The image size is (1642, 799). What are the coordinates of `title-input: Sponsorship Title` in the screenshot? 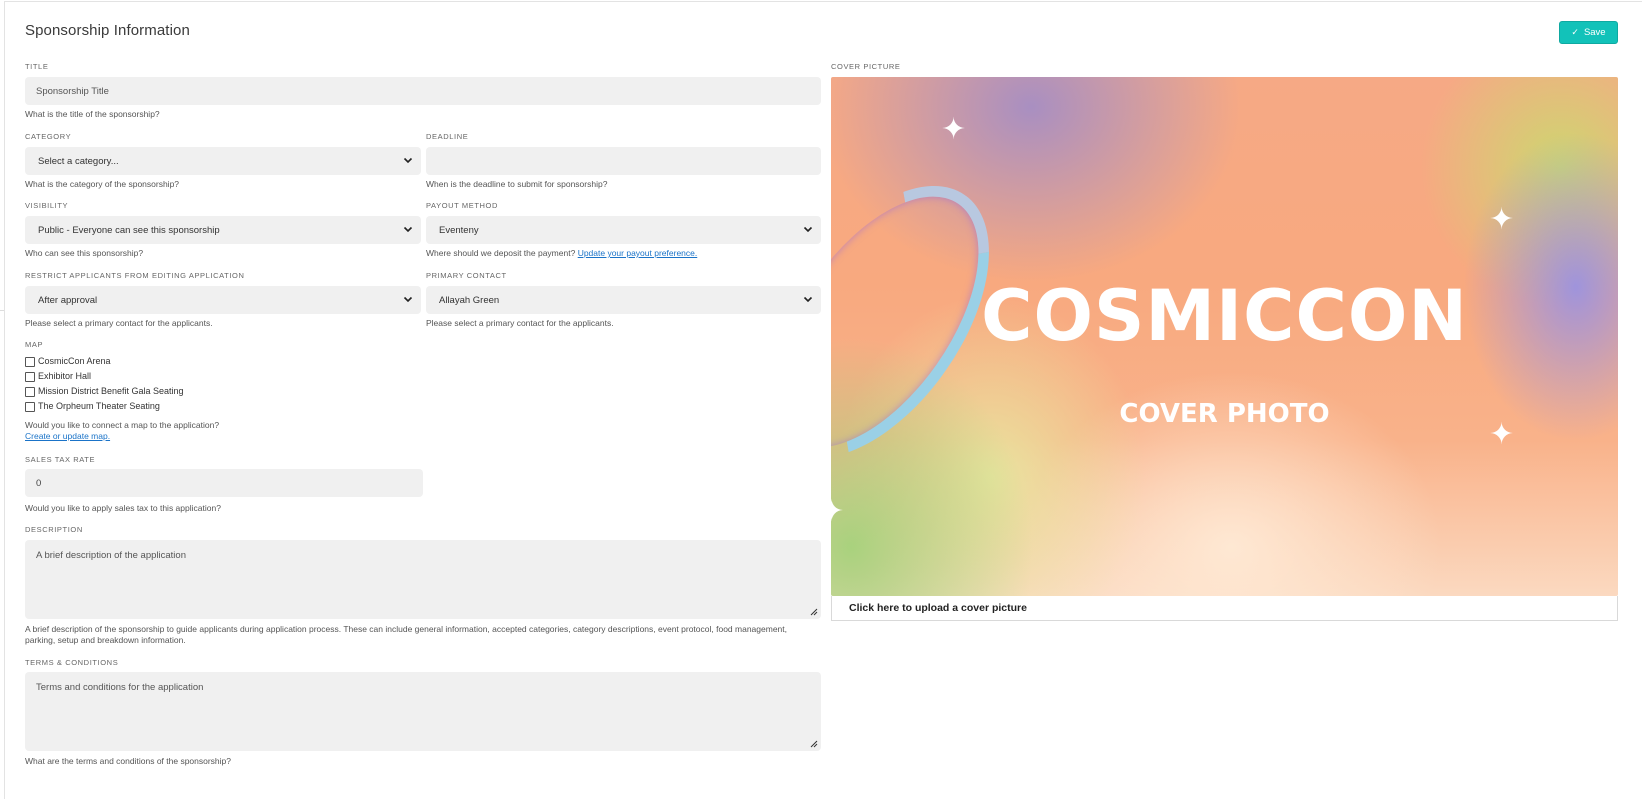 It's located at (423, 91).